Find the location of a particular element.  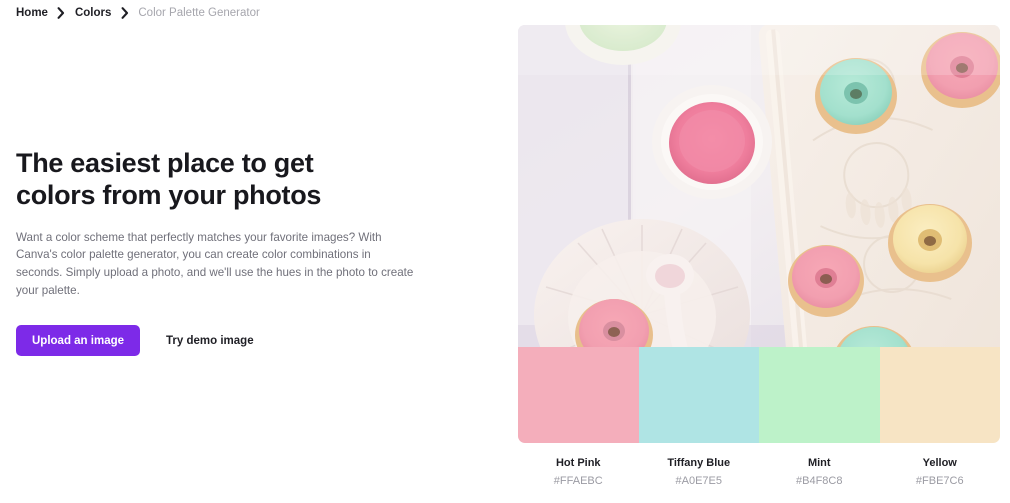

swatch-name: Mint is located at coordinates (819, 463).